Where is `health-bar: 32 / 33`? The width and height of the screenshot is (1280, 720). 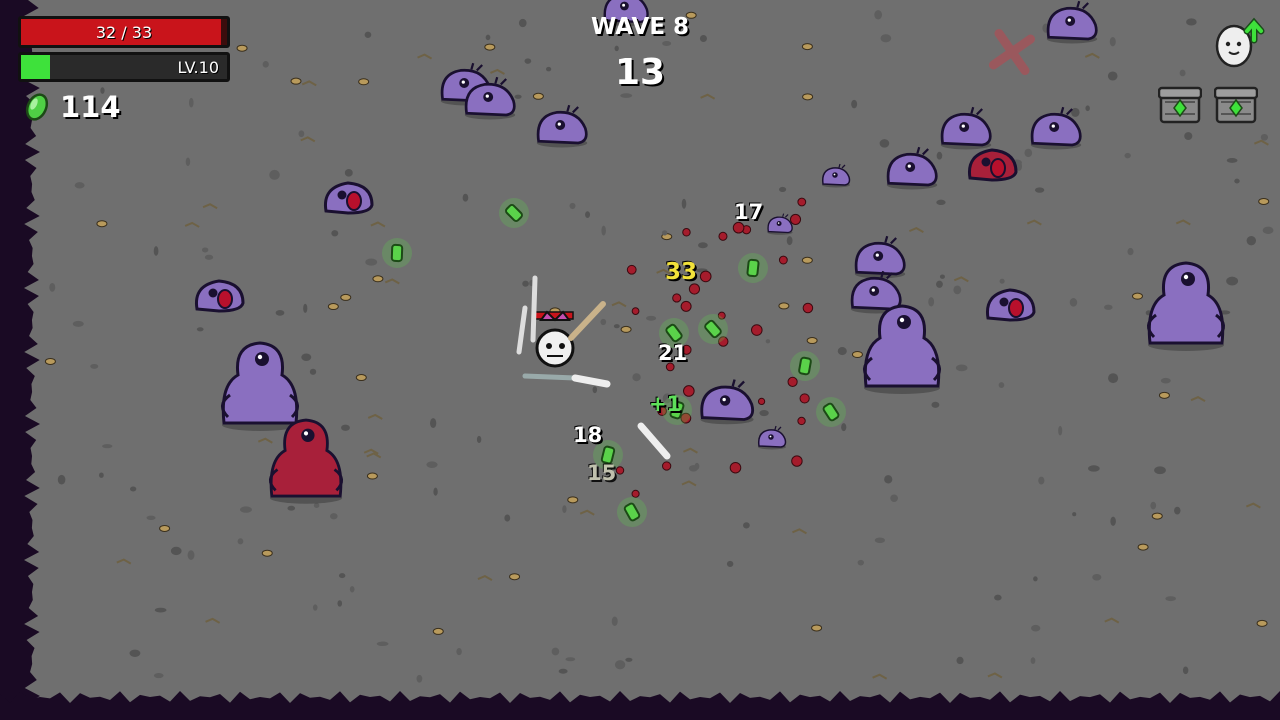 health-bar: 32 / 33 is located at coordinates (124, 32).